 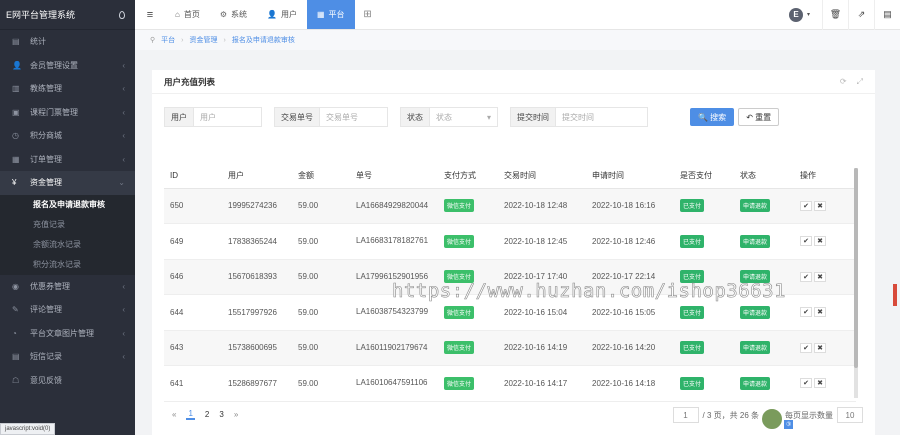 What do you see at coordinates (67, 225) in the screenshot?
I see `sidebar-subitem: 充值记录` at bounding box center [67, 225].